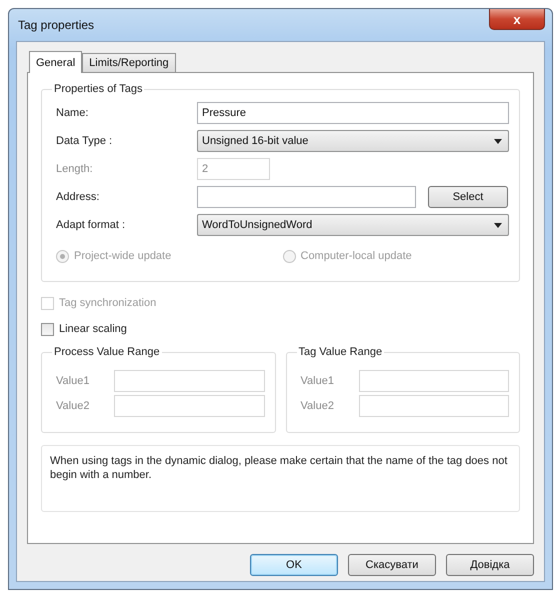 This screenshot has width=559, height=592. Describe the element at coordinates (107, 303) in the screenshot. I see `checkbox-label: Tag synchronization` at that location.